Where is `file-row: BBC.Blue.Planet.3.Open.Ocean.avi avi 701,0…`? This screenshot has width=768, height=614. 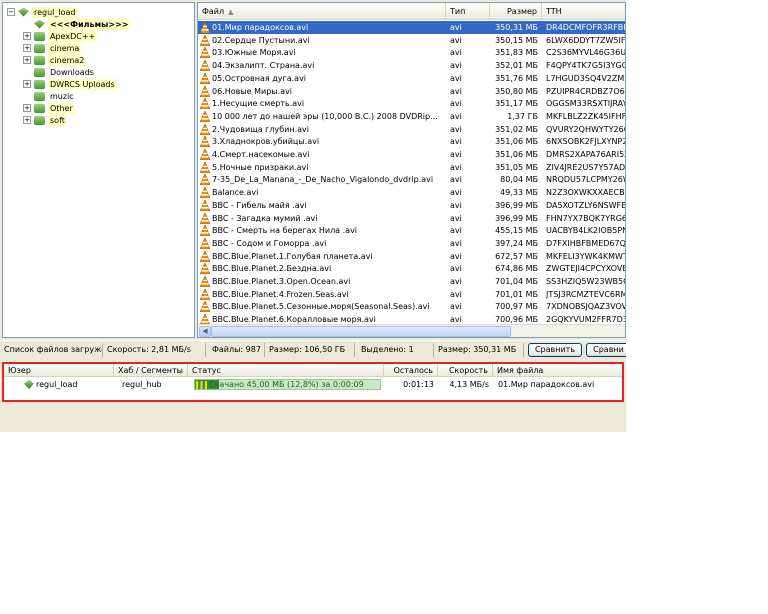
file-row: BBC.Blue.Planet.3.Open.Ocean.avi avi 701,0… is located at coordinates (411, 281).